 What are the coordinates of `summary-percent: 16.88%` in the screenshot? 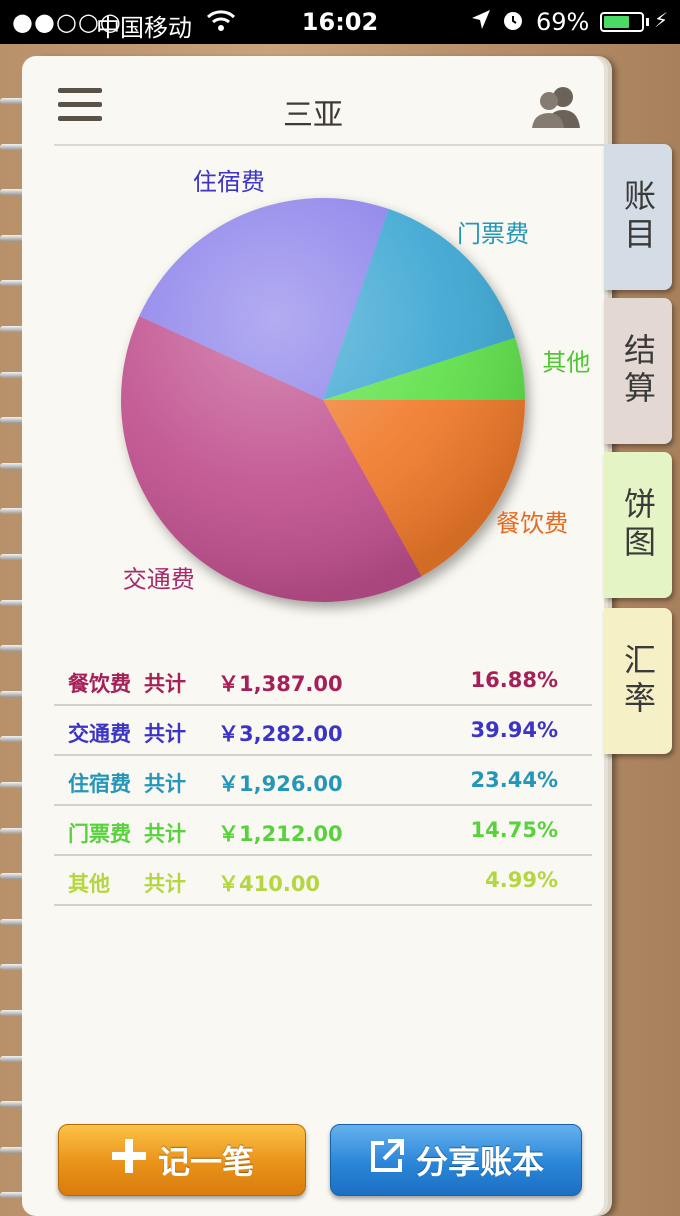 It's located at (514, 680).